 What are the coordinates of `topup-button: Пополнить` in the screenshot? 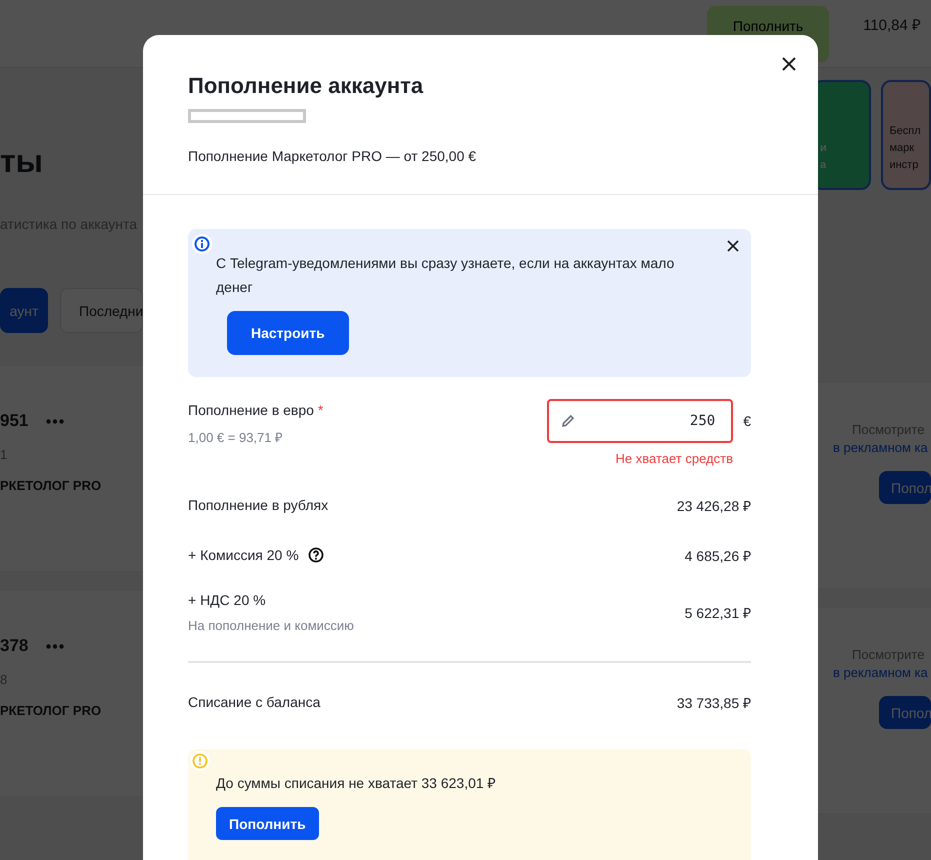 It's located at (267, 823).